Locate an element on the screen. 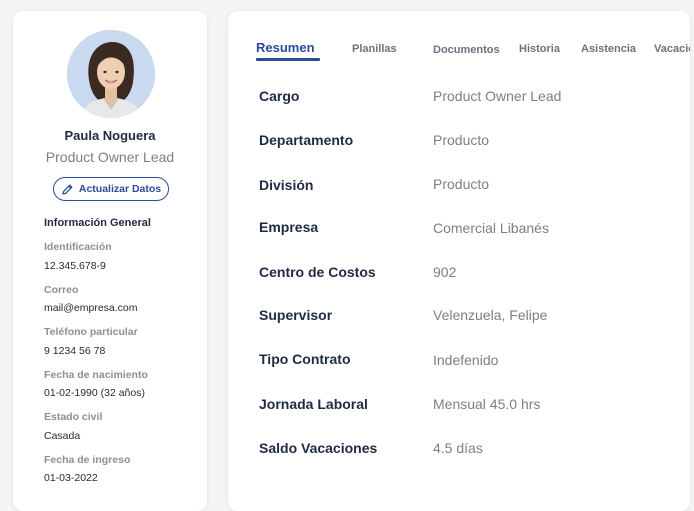 Image resolution: width=694 pixels, height=511 pixels. summary-label-jornada: Jornada Laboral is located at coordinates (313, 404).